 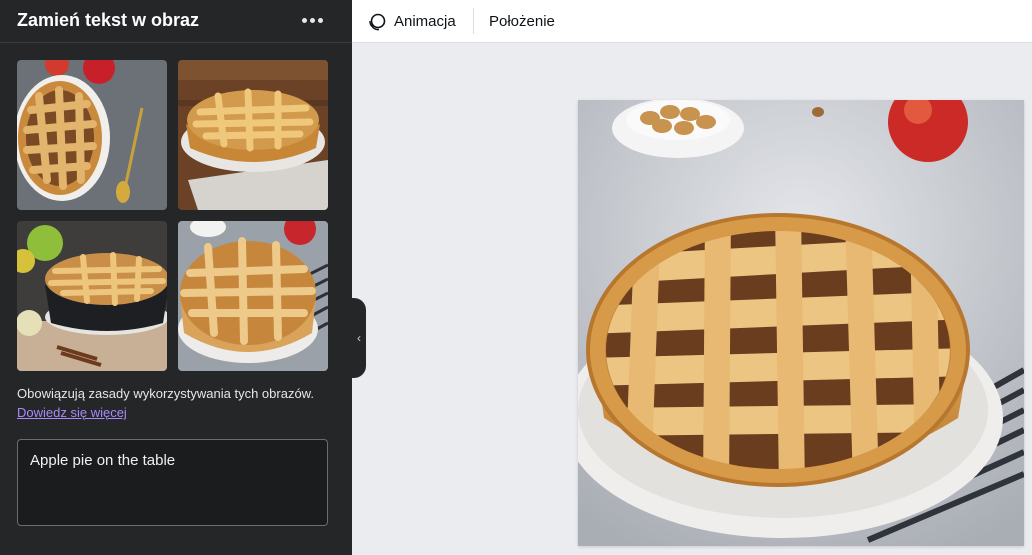 I want to click on pie-image, so click(x=92, y=135).